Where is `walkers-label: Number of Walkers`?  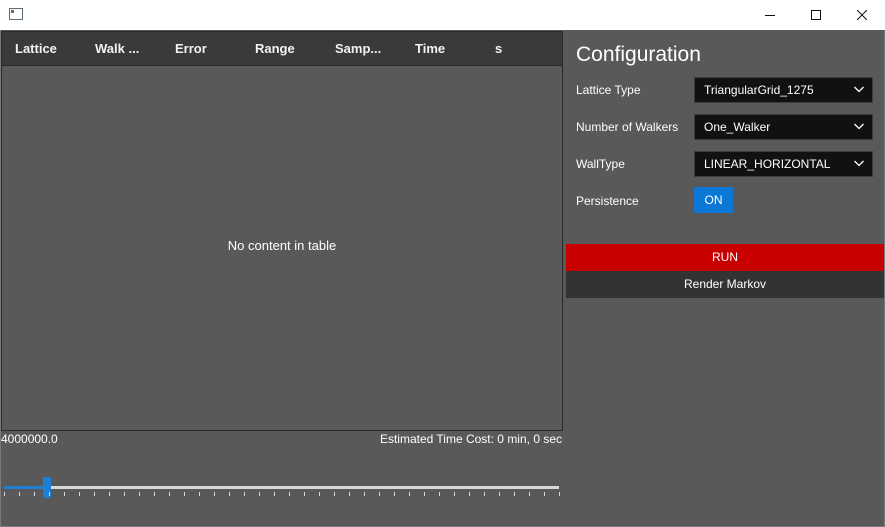
walkers-label: Number of Walkers is located at coordinates (627, 127).